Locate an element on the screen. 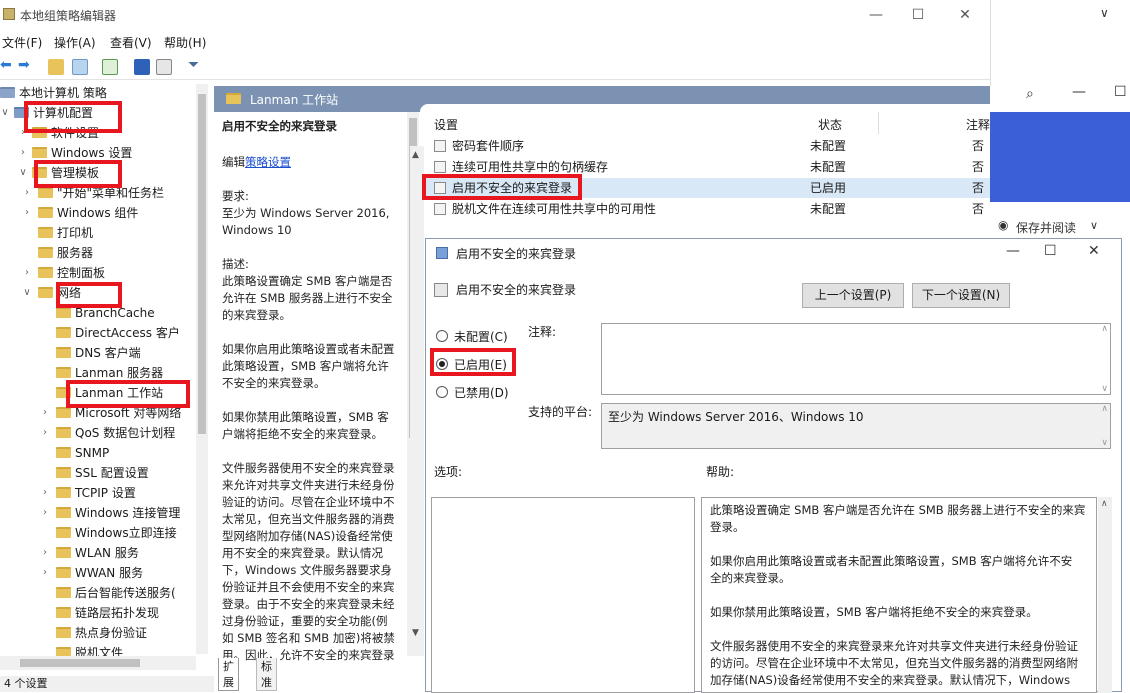 Image resolution: width=1130 pixels, height=693 pixels. bg-chevron-icon: ∨ is located at coordinates (1104, 13).